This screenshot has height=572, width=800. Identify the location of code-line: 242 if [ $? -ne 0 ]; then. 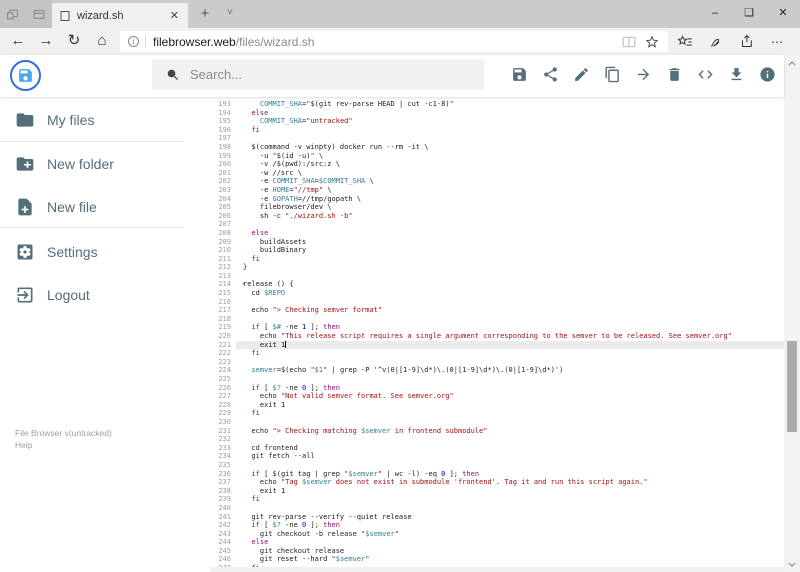
(497, 525).